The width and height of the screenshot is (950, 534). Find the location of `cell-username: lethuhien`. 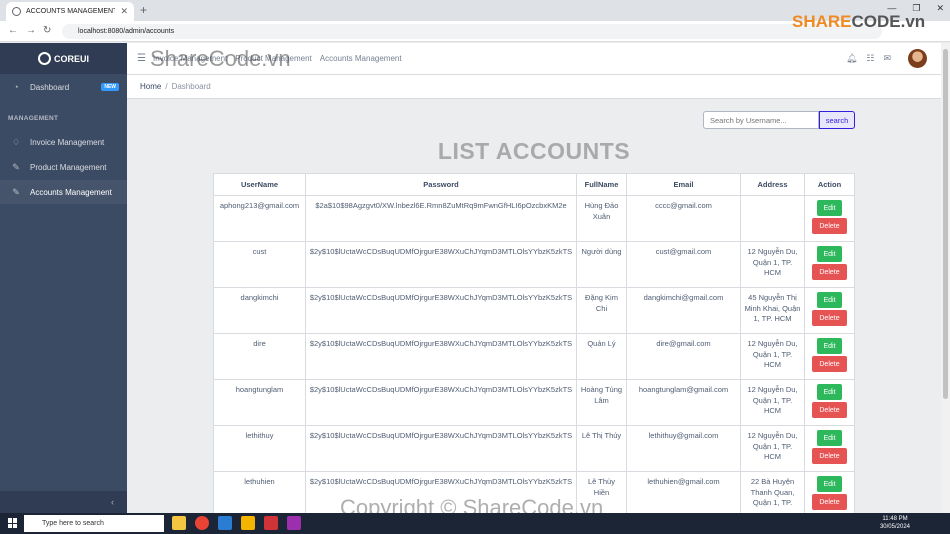

cell-username: lethuhien is located at coordinates (259, 494).